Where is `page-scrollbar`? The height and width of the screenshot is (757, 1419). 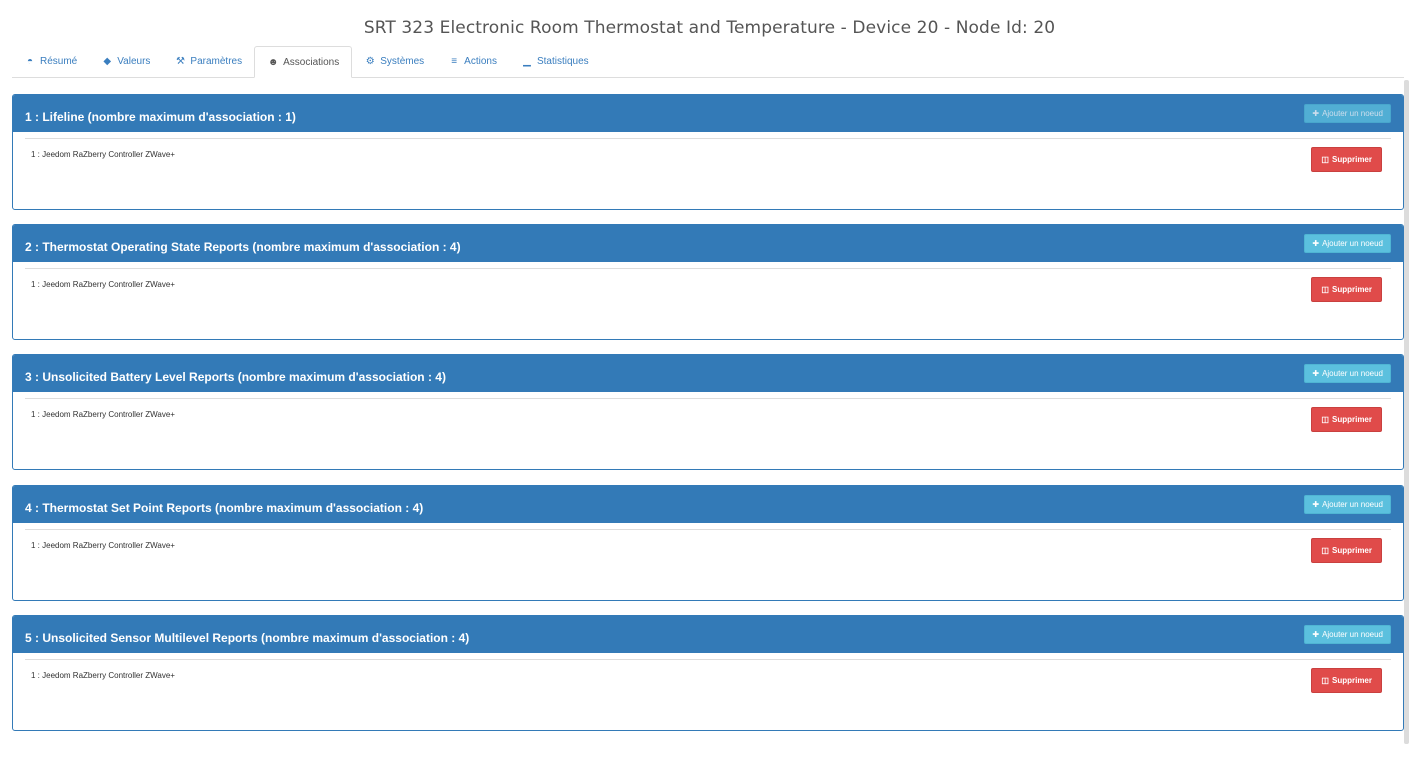
page-scrollbar is located at coordinates (1406, 412).